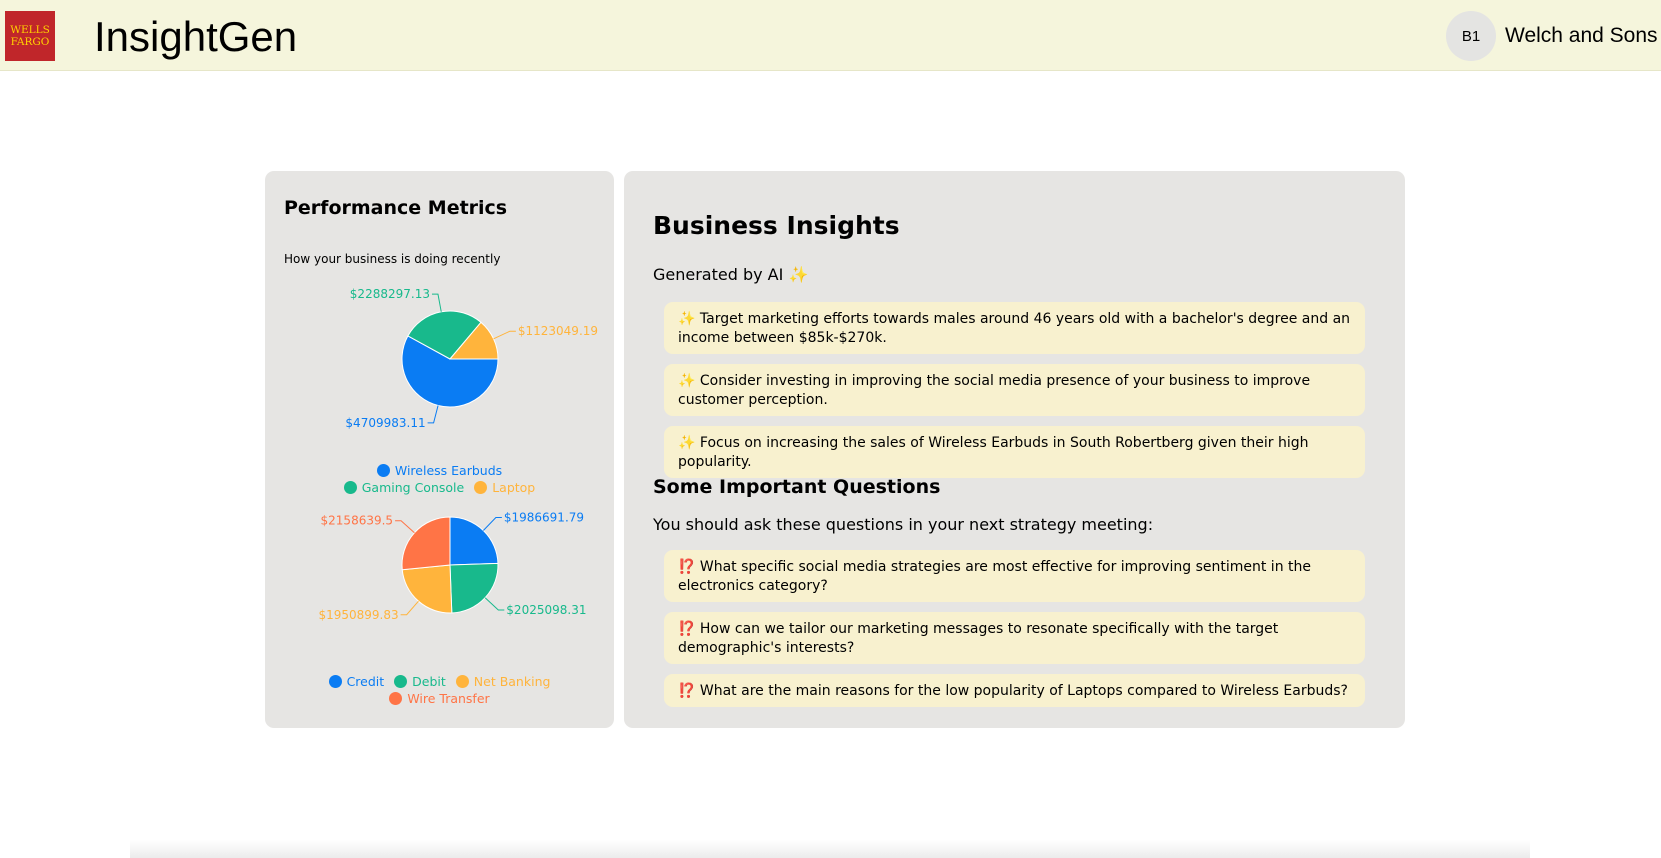  What do you see at coordinates (365, 681) in the screenshot?
I see `legend-label: Credit` at bounding box center [365, 681].